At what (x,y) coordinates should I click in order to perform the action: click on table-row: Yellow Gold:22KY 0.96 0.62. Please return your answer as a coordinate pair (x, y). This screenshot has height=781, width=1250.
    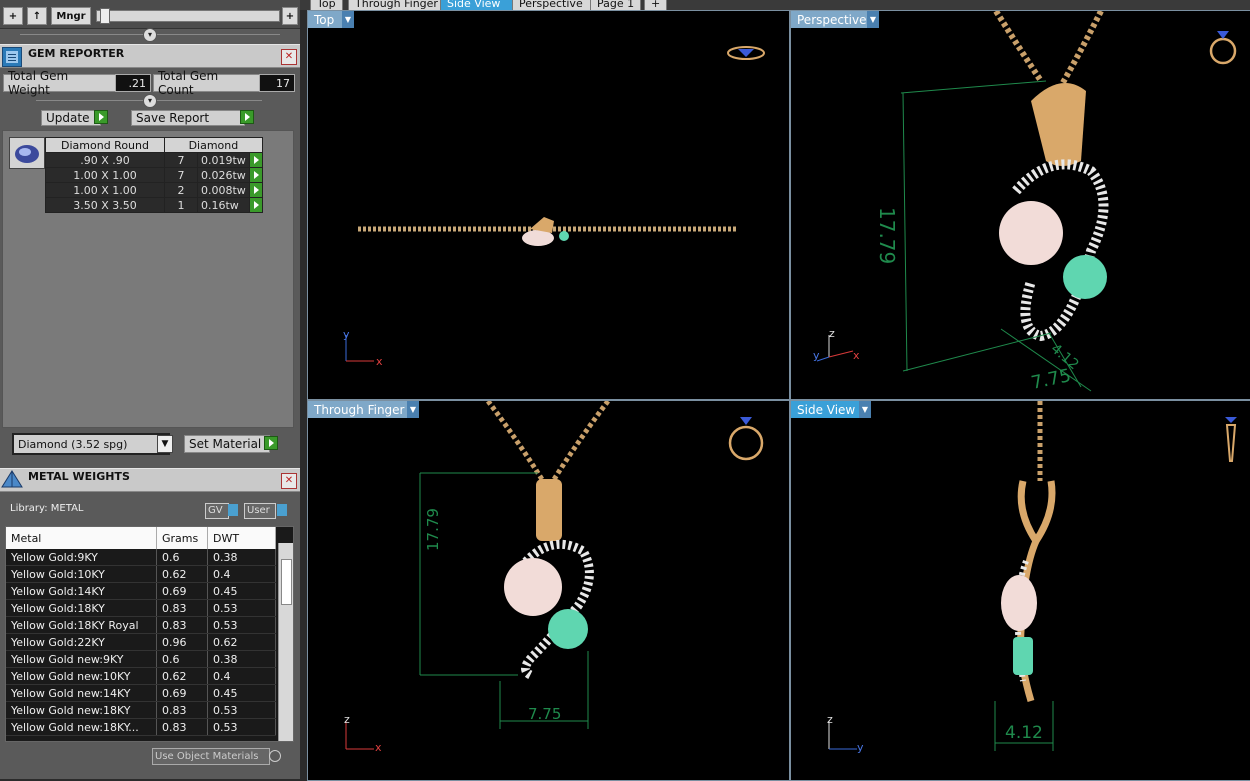
    Looking at the image, I should click on (141, 642).